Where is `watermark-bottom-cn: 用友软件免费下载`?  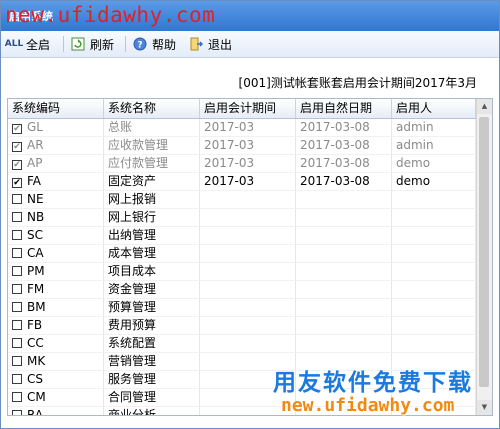
watermark-bottom-cn: 用友软件免费下载 is located at coordinates (373, 383).